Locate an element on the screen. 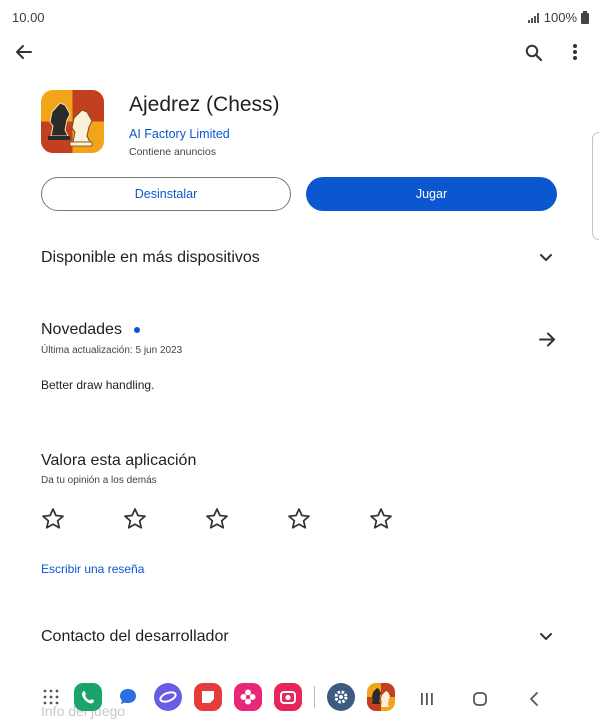 The width and height of the screenshot is (599, 720). devices-expand-button is located at coordinates (546, 258).